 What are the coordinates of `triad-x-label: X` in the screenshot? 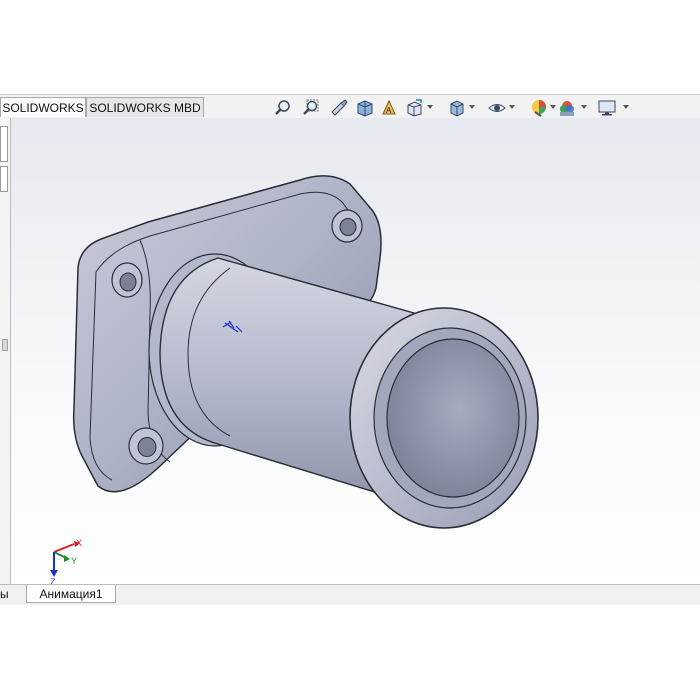 It's located at (79, 543).